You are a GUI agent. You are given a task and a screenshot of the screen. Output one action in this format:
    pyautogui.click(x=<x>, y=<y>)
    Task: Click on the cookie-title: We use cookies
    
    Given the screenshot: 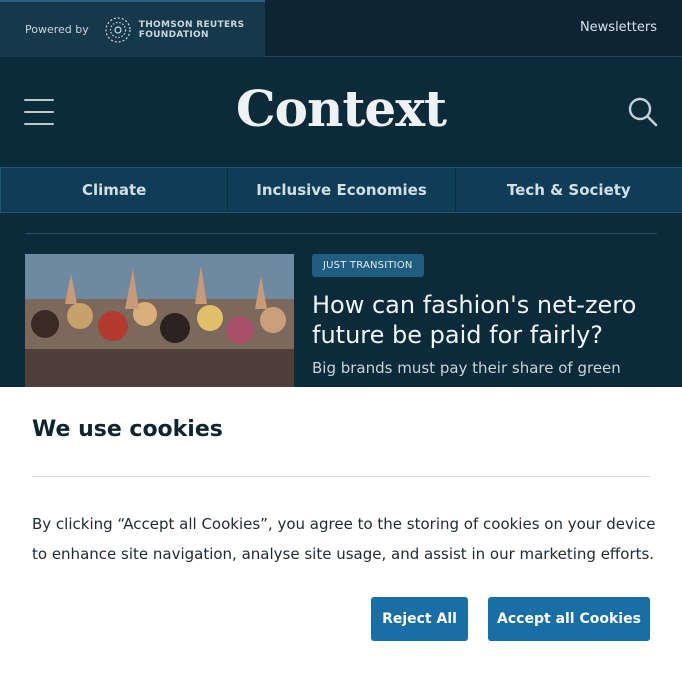 What is the action you would take?
    pyautogui.click(x=127, y=429)
    